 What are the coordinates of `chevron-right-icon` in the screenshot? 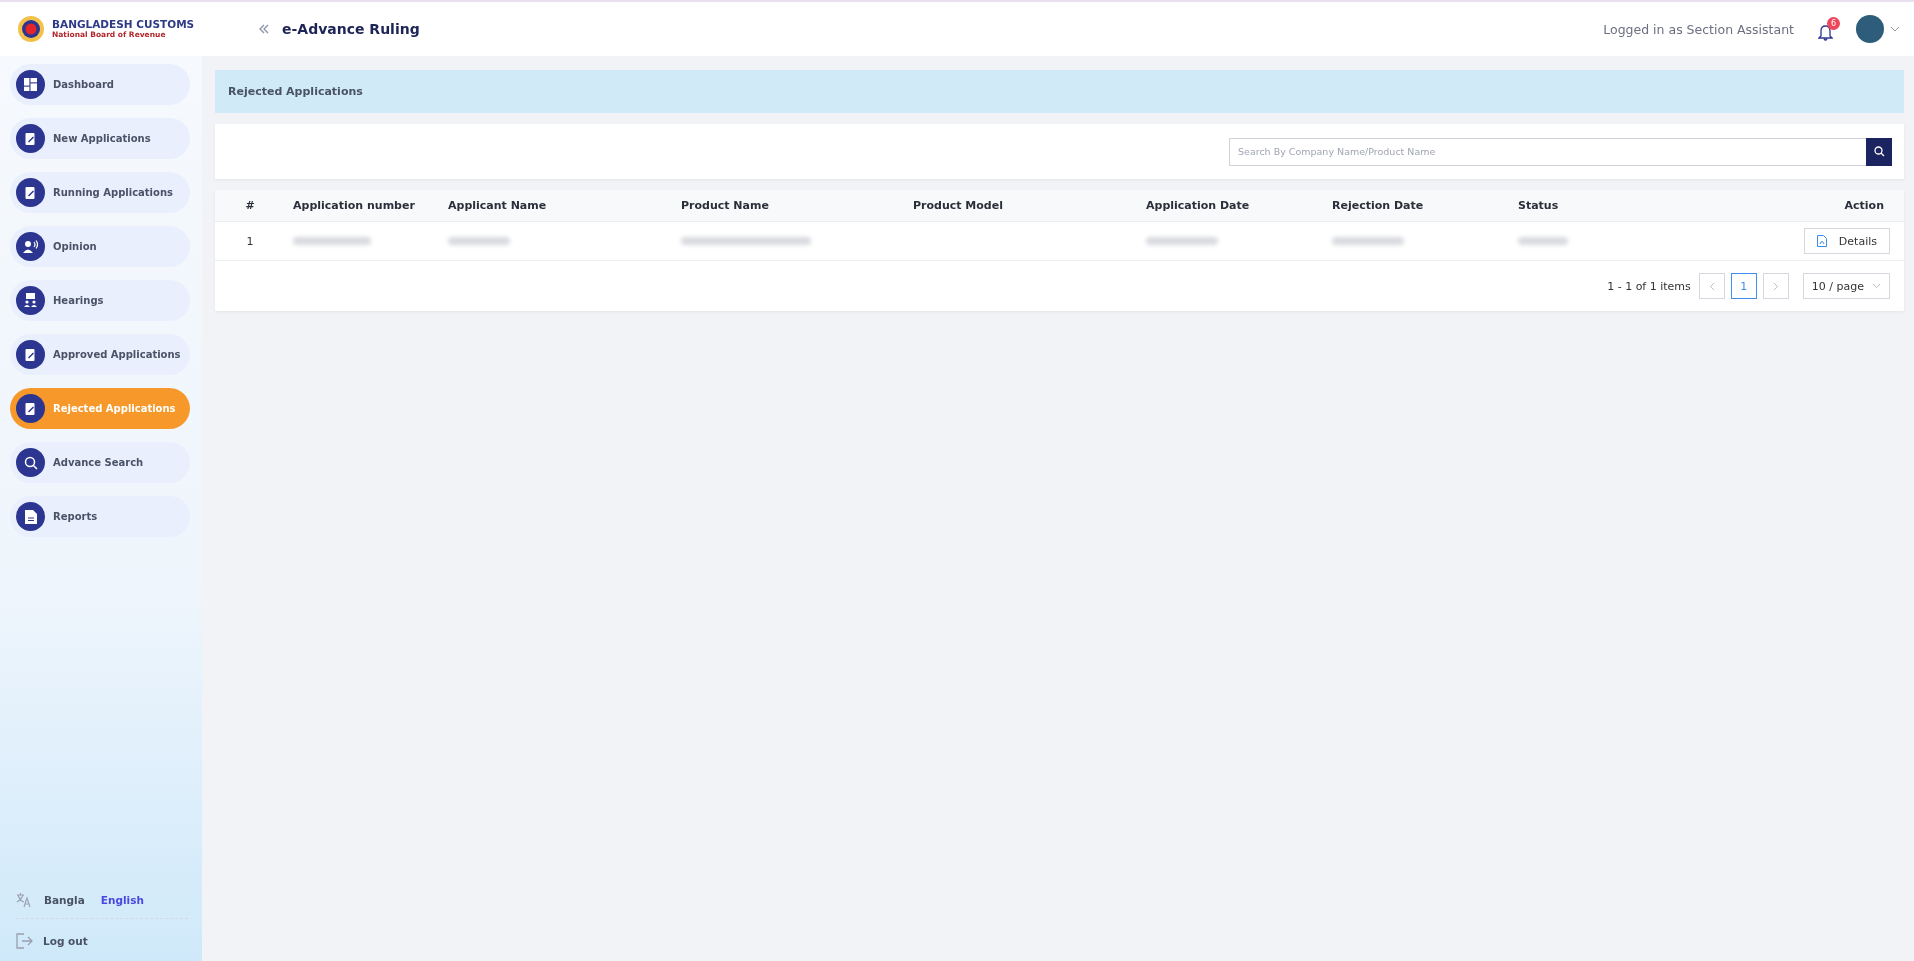 It's located at (1775, 286).